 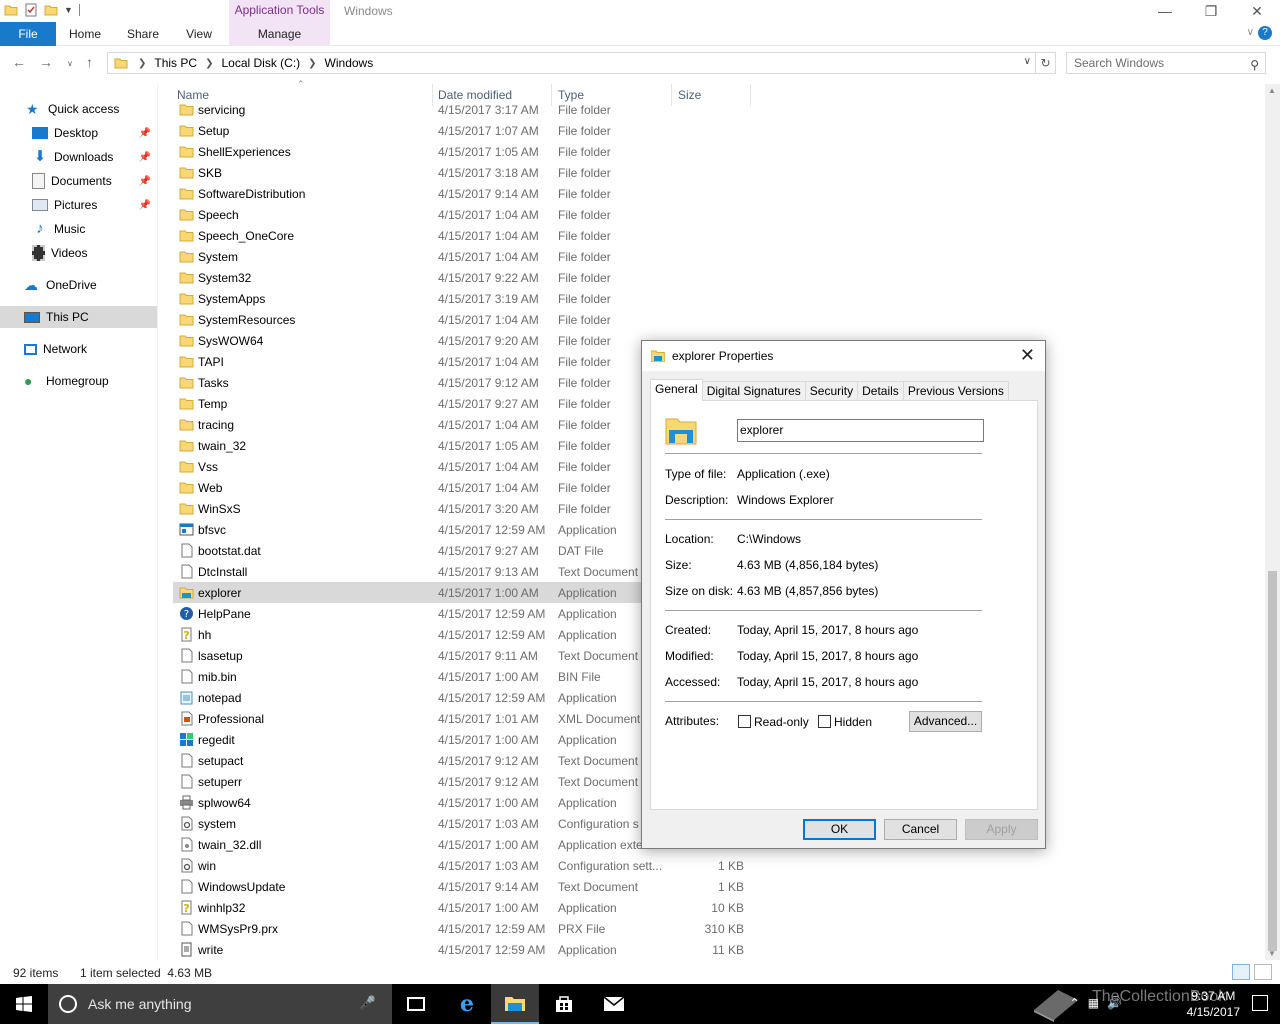 I want to click on restore-button: ❐, so click(x=1211, y=11).